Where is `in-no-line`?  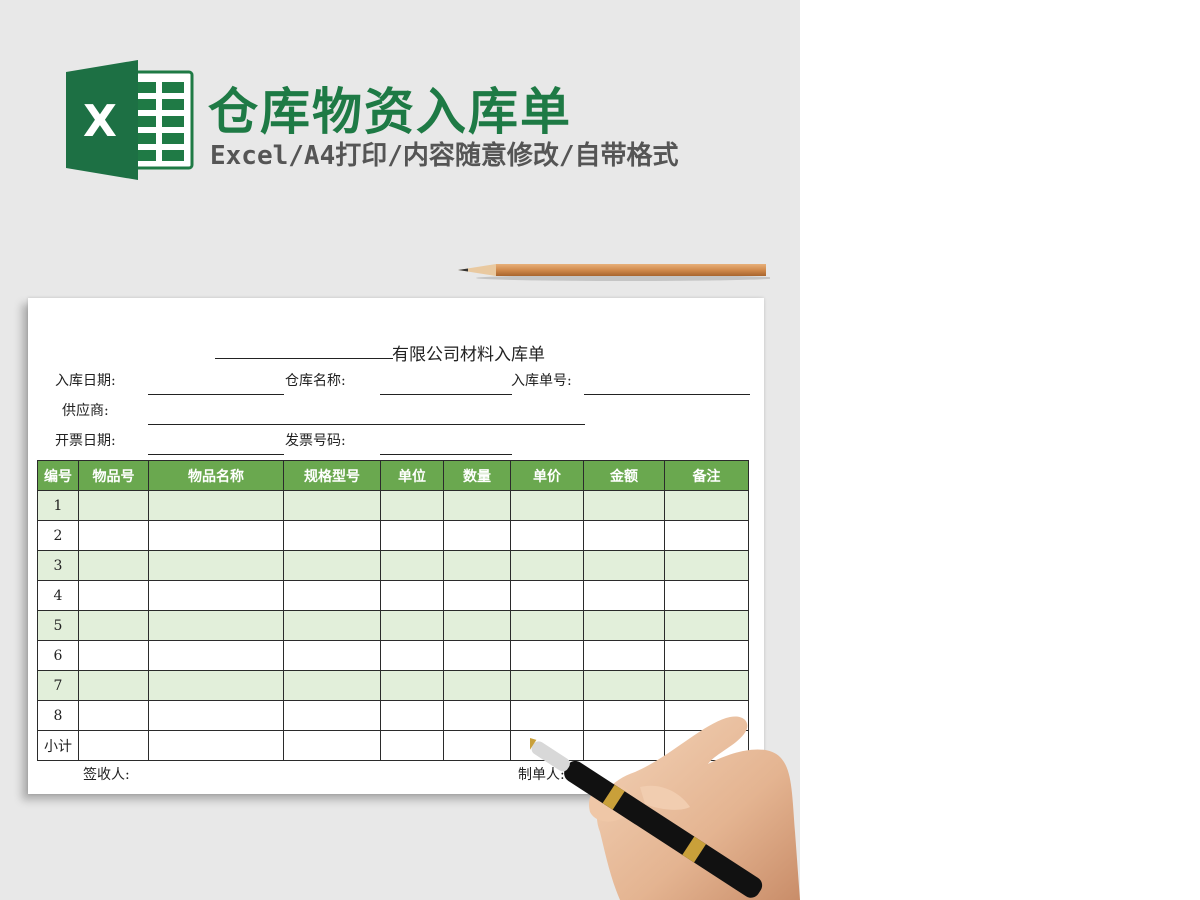
in-no-line is located at coordinates (667, 394).